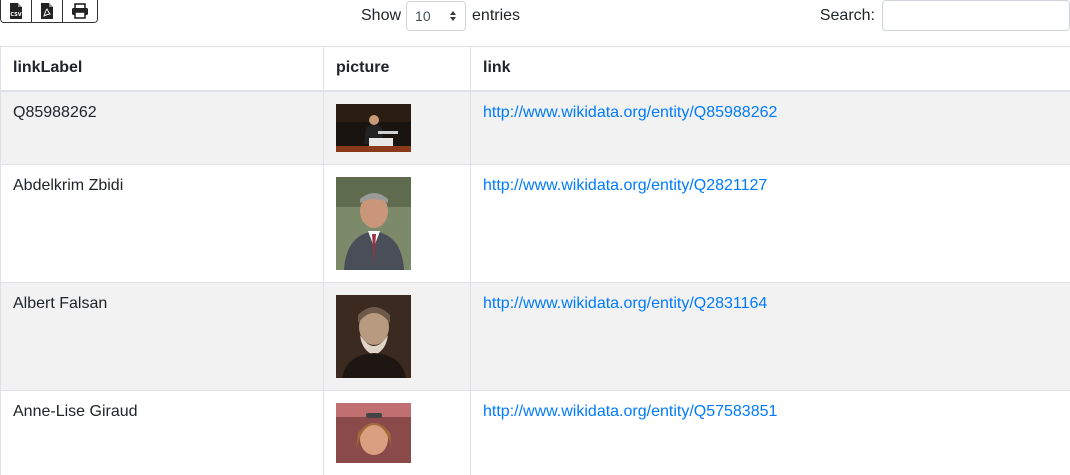 The height and width of the screenshot is (475, 1070). What do you see at coordinates (162, 69) in the screenshot?
I see `column-header-linklabel: linkLabel` at bounding box center [162, 69].